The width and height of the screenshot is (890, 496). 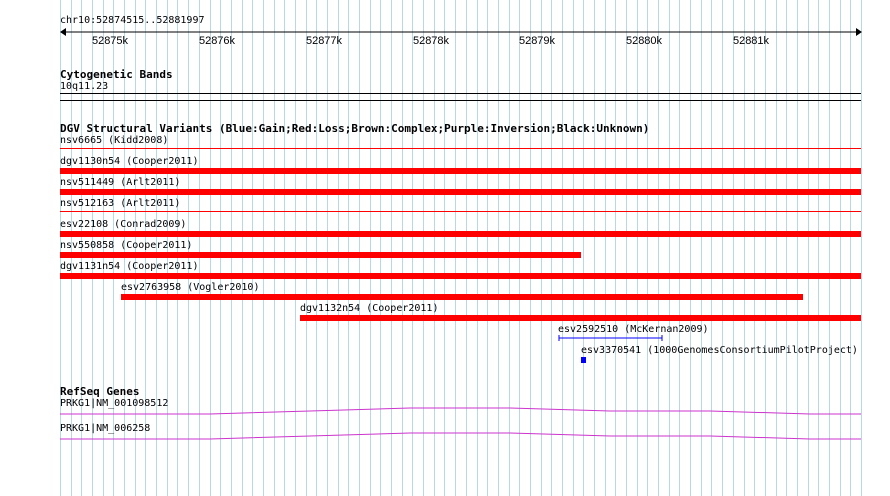 What do you see at coordinates (217, 41) in the screenshot?
I see `ruler-tick-label: 52876k` at bounding box center [217, 41].